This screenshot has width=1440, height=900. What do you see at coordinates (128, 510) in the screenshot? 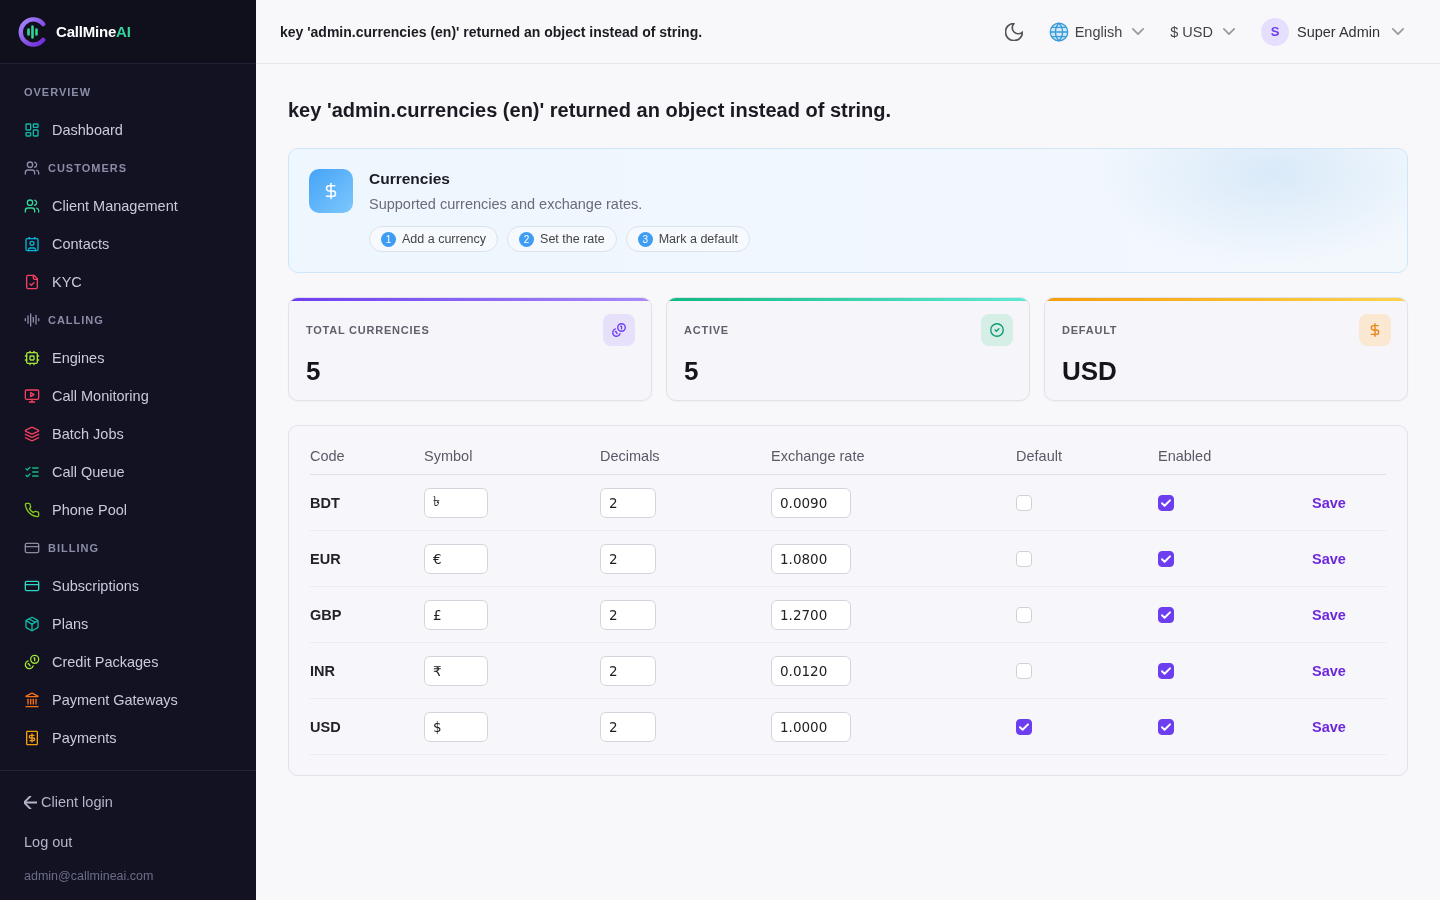
I see `sidebar-item: Phone Pool` at bounding box center [128, 510].